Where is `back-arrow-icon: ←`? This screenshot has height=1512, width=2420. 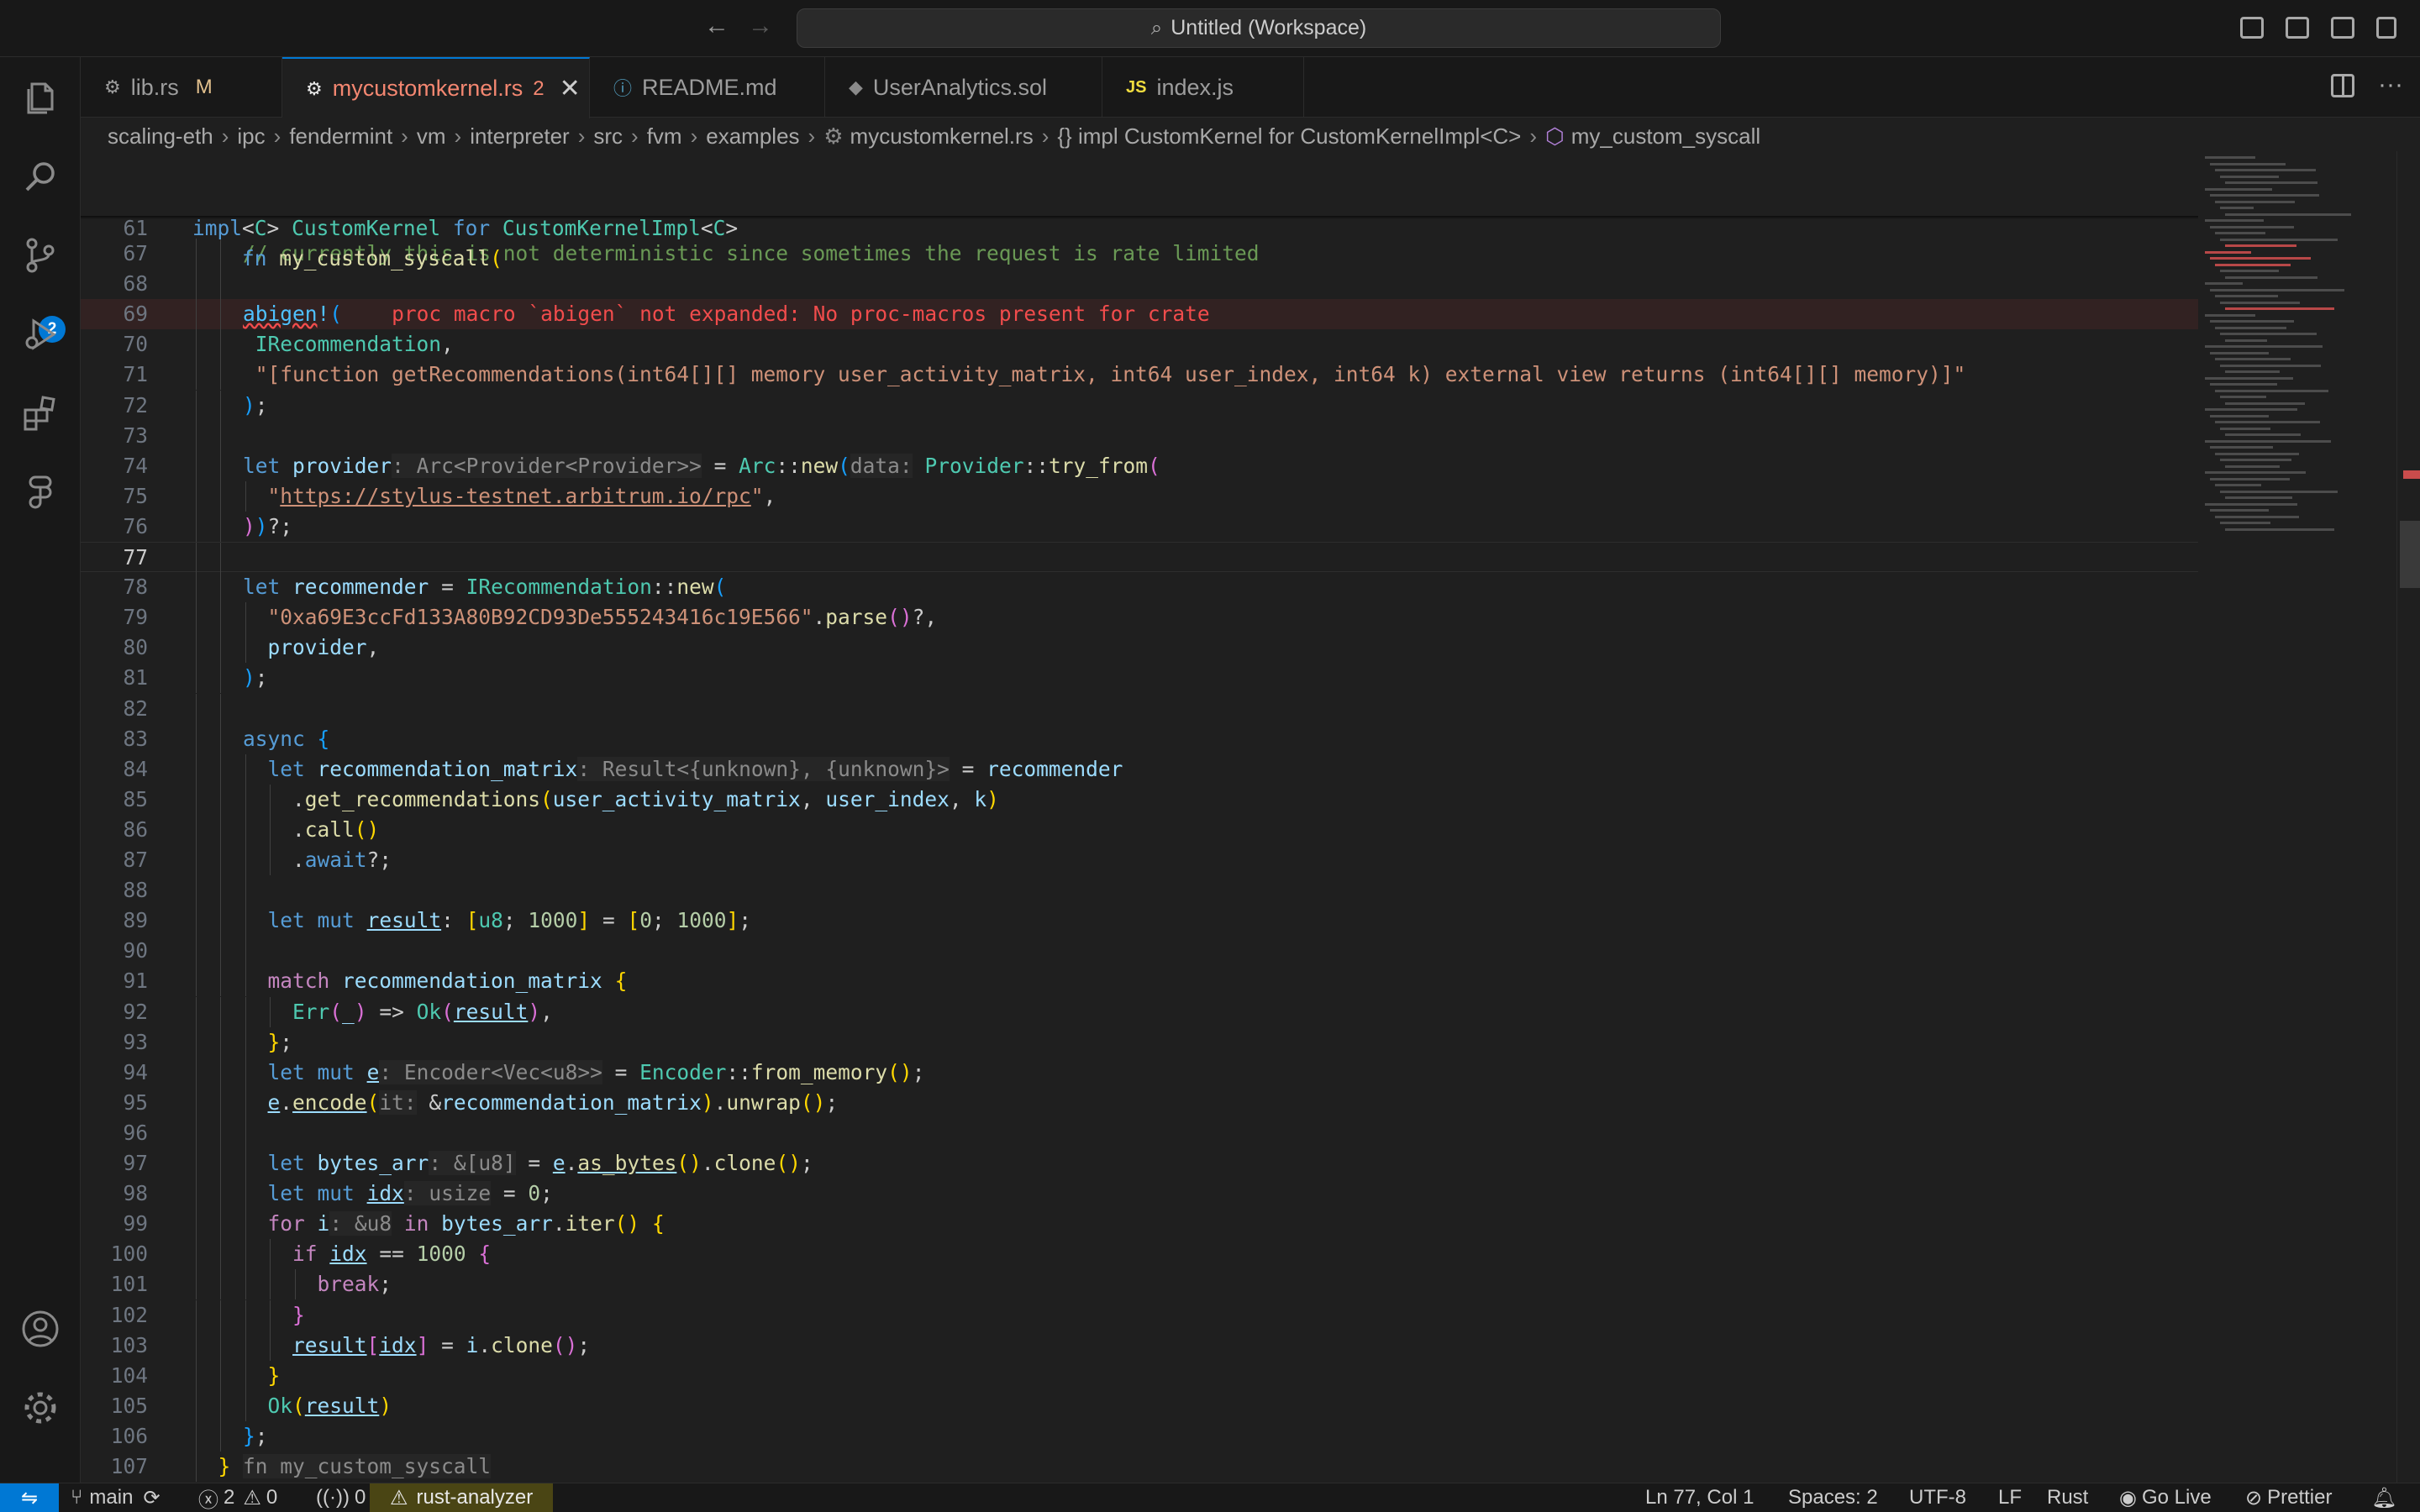
back-arrow-icon: ← is located at coordinates (717, 26).